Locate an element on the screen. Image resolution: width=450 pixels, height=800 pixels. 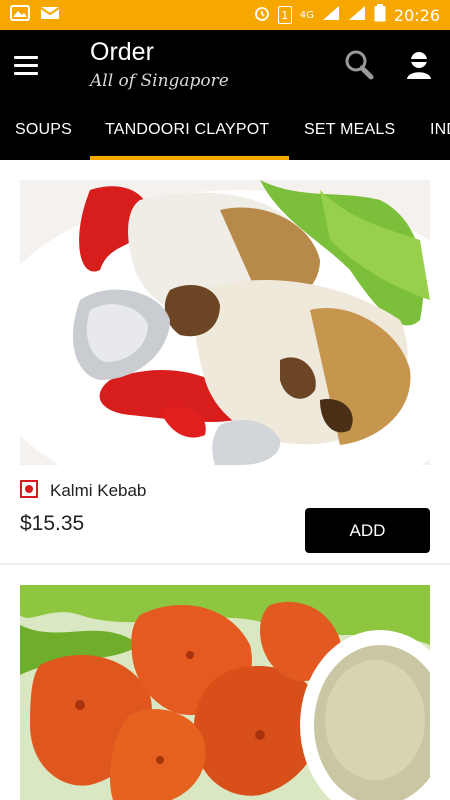
item-price: $15.35 is located at coordinates (52, 523).